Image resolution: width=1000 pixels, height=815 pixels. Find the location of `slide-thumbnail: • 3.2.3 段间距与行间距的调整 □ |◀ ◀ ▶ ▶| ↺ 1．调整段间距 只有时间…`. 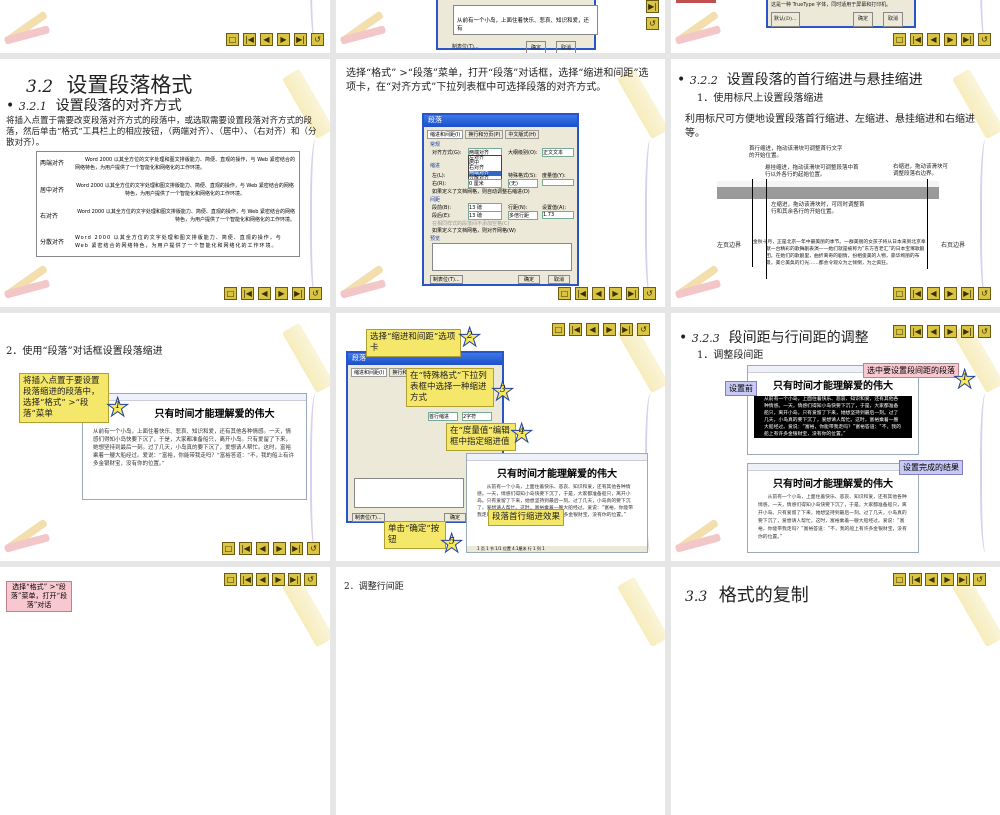

slide-thumbnail: • 3.2.3 段间距与行间距的调整 □ |◀ ◀ ▶ ▶| ↺ 1．调整段间距 只有时间… is located at coordinates (835, 437).